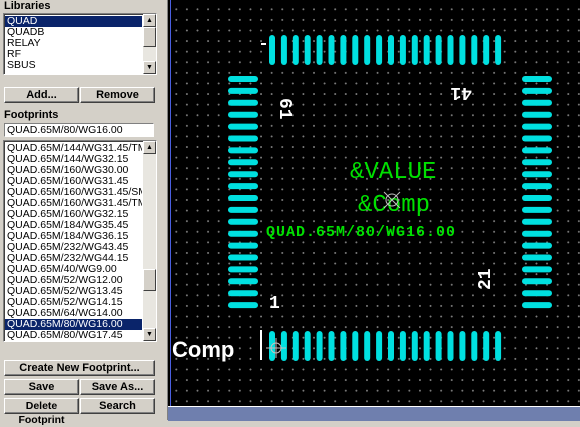 The height and width of the screenshot is (427, 580). Describe the element at coordinates (73, 335) in the screenshot. I see `footprint-list-item: QUAD.65M/80/WG17.45` at that location.